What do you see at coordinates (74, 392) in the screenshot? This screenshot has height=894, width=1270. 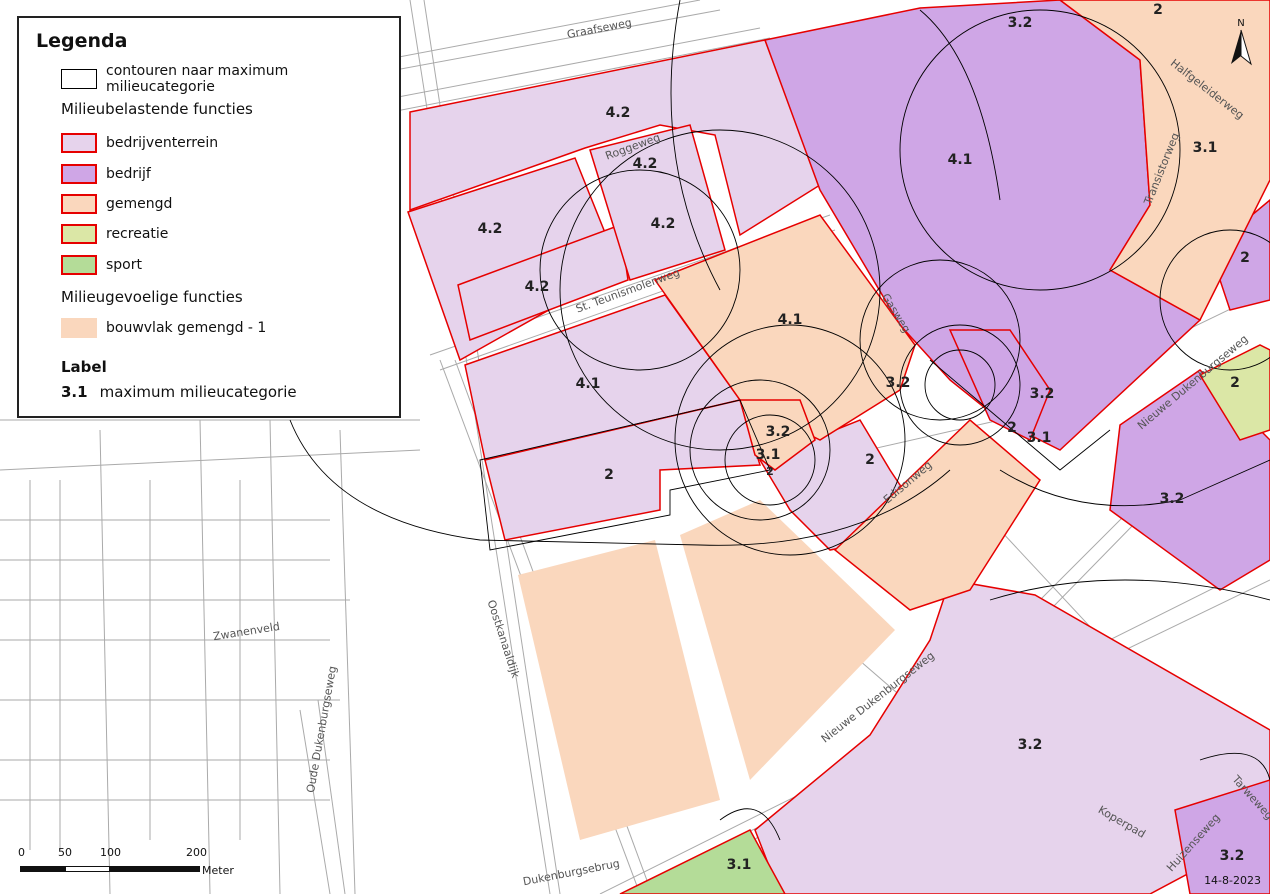 I see `legend-label-value: 3.1` at bounding box center [74, 392].